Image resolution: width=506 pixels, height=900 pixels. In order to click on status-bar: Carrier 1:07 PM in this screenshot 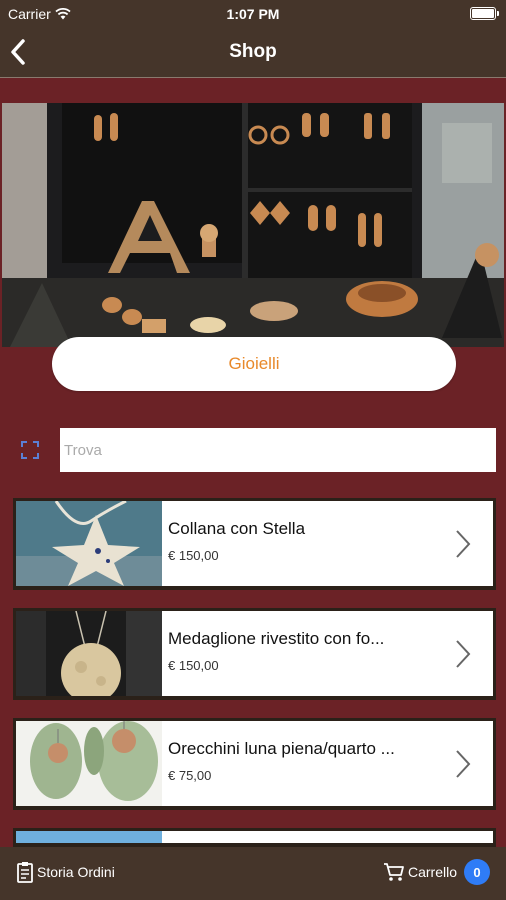, I will do `click(253, 14)`.